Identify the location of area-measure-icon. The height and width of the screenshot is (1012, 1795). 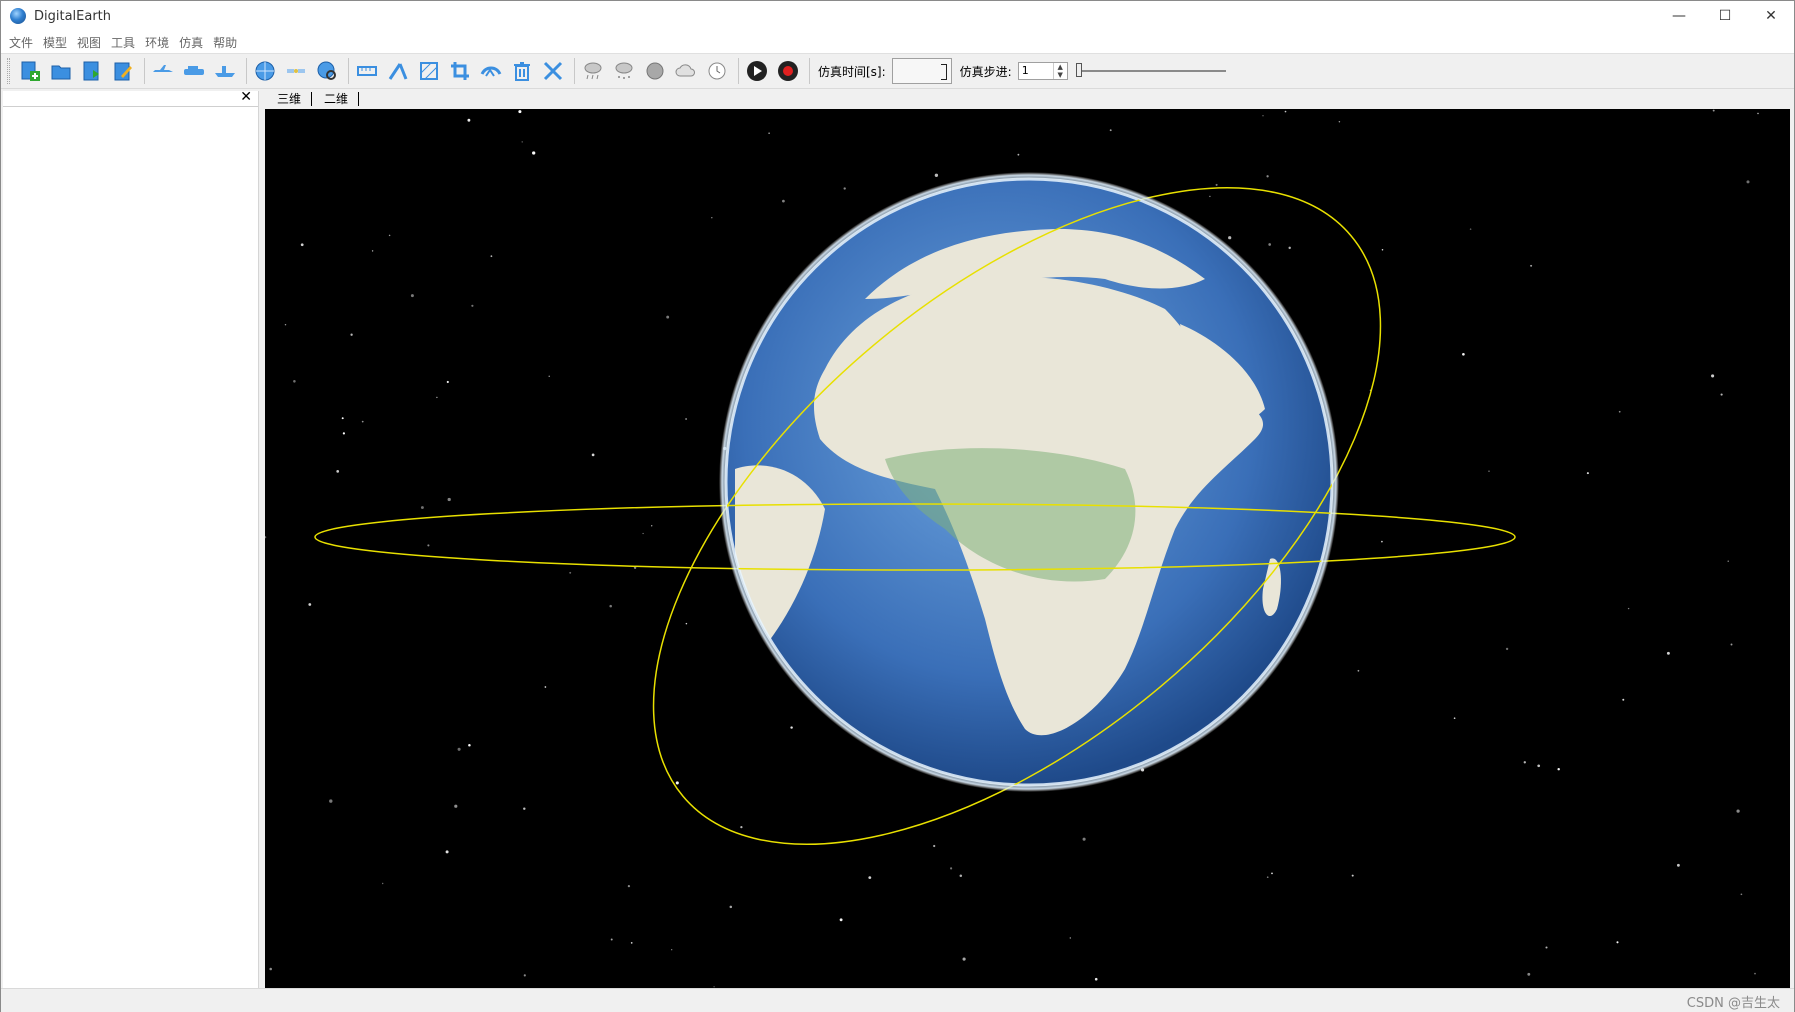
(429, 71).